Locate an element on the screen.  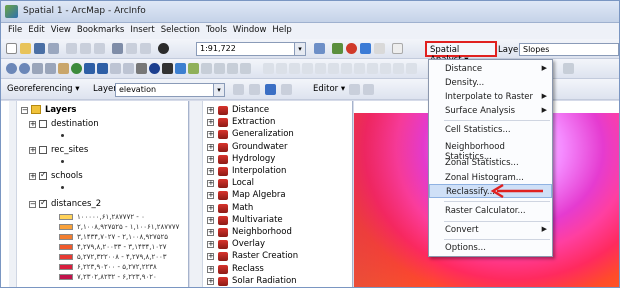
time-slider-icon is located at coordinates (206, 68).